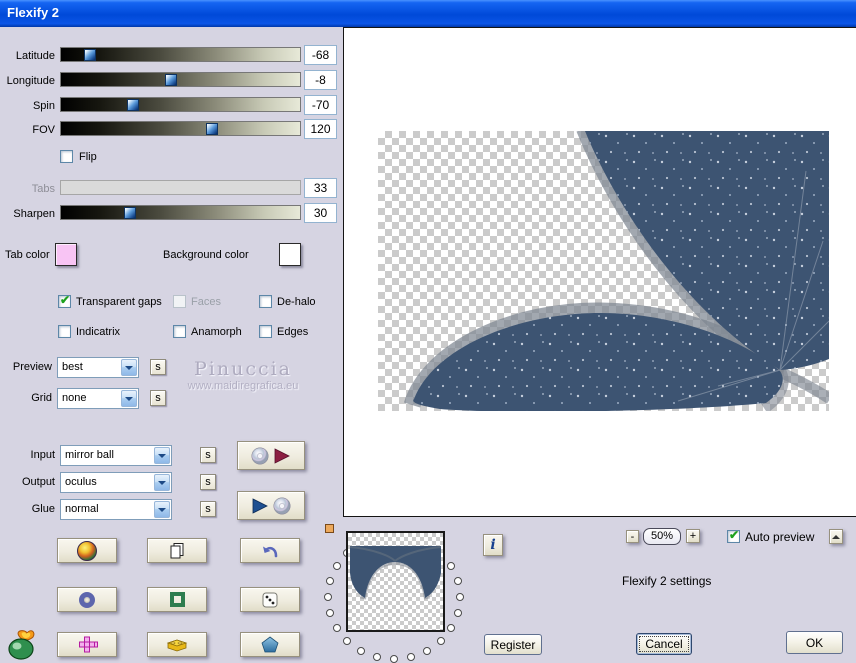  I want to click on output-dropdown-icon, so click(162, 482).